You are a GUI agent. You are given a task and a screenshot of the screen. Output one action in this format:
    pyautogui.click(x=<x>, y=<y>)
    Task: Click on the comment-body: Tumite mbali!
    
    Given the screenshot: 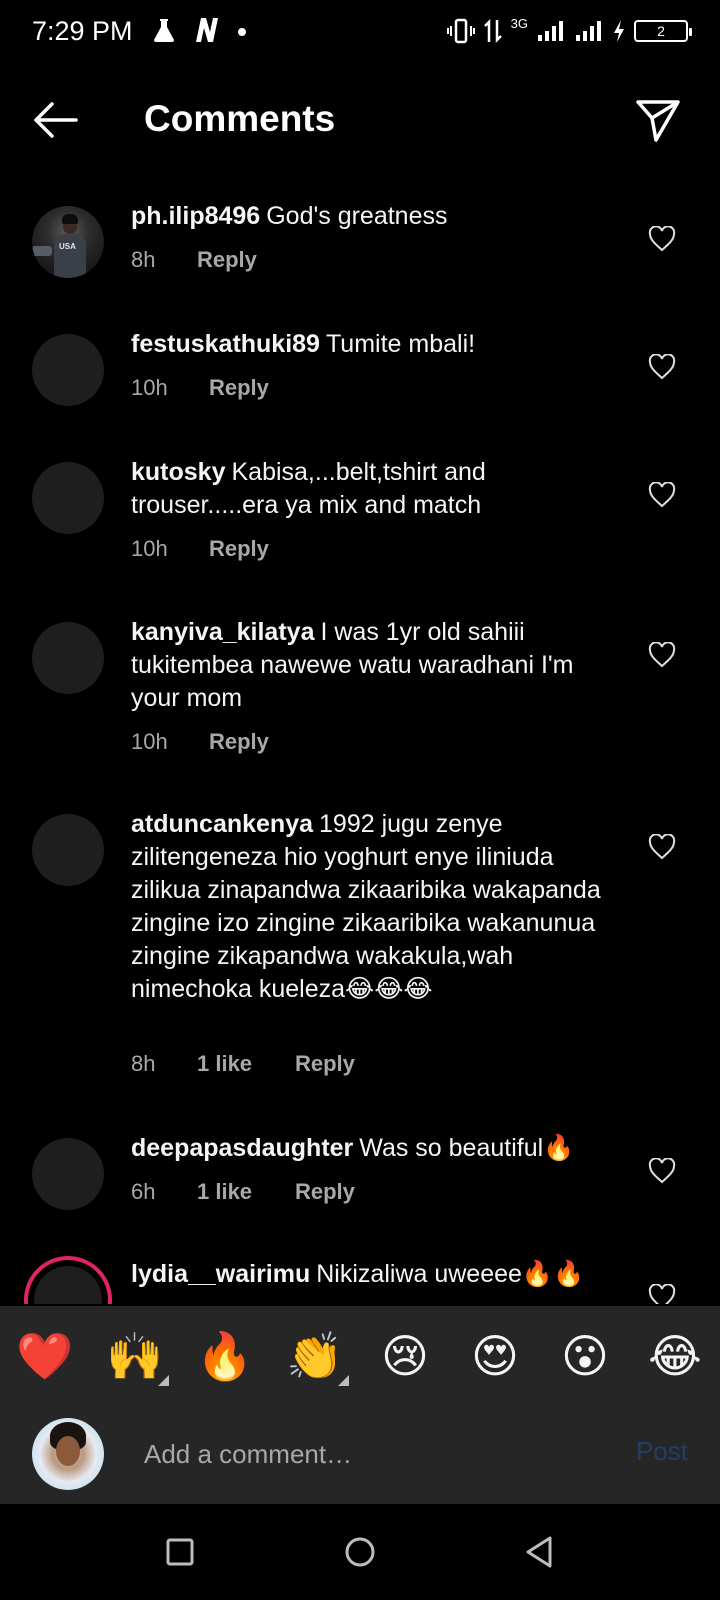 What is the action you would take?
    pyautogui.click(x=400, y=344)
    